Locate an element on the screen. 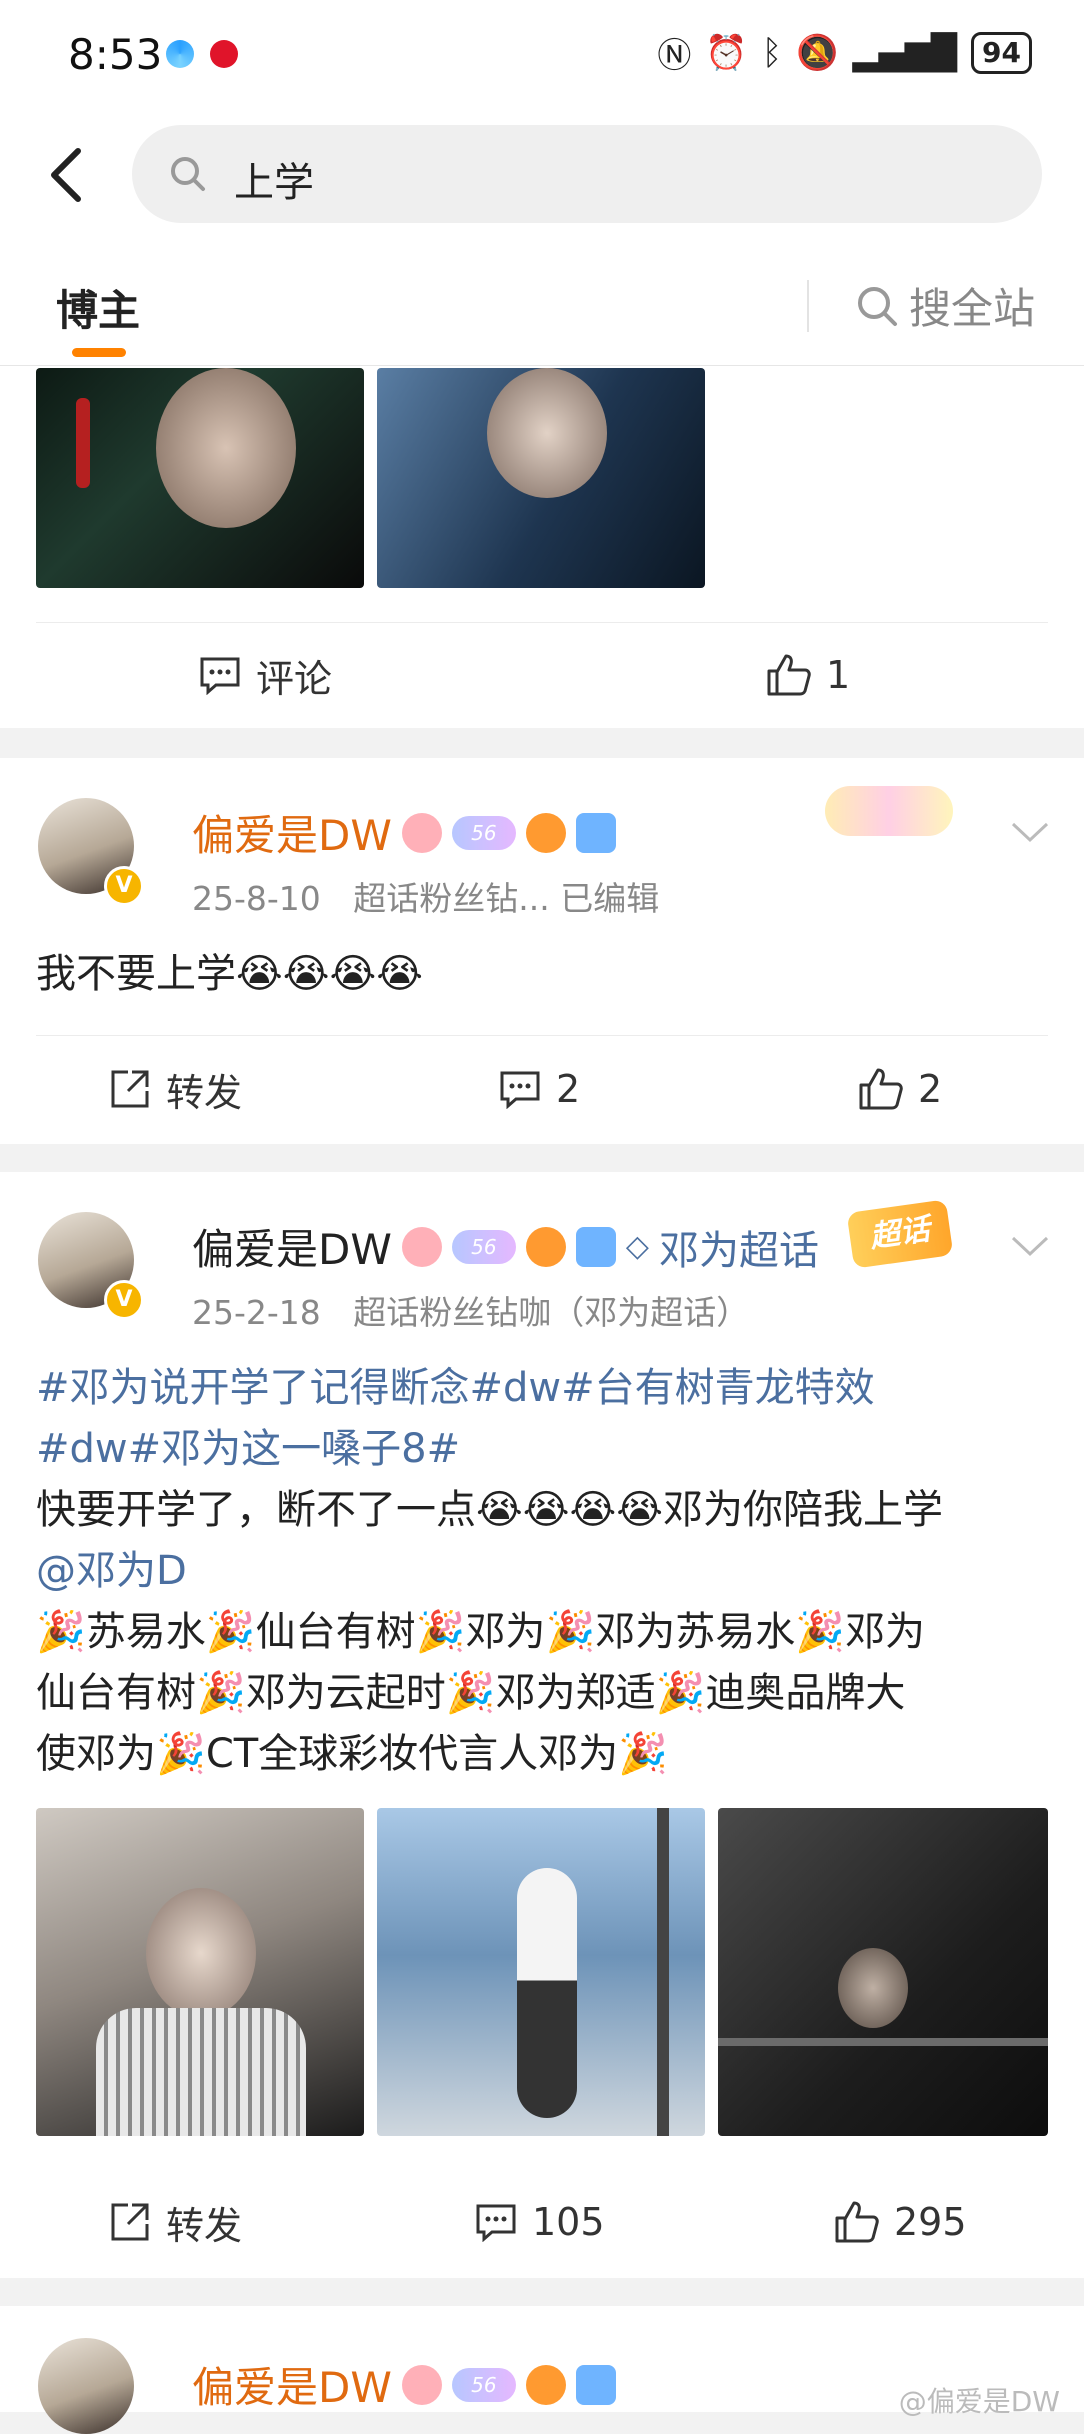 This screenshot has height=2434, width=1084. bank-app-icon is located at coordinates (224, 54).